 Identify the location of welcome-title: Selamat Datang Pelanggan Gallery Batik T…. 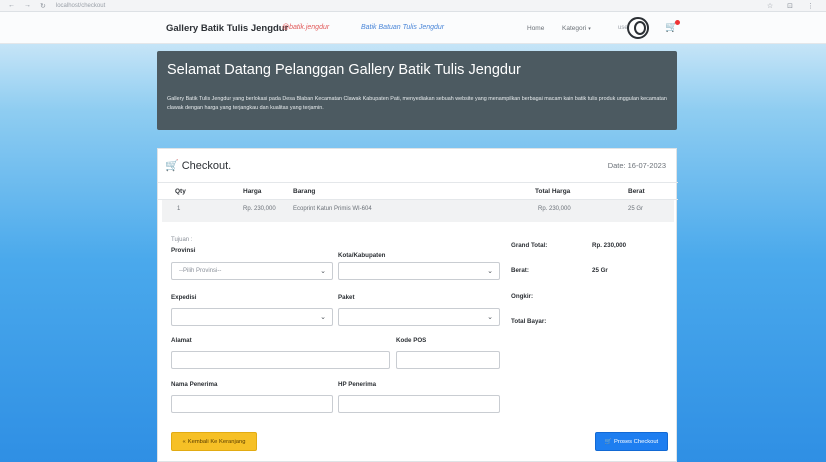
(344, 70).